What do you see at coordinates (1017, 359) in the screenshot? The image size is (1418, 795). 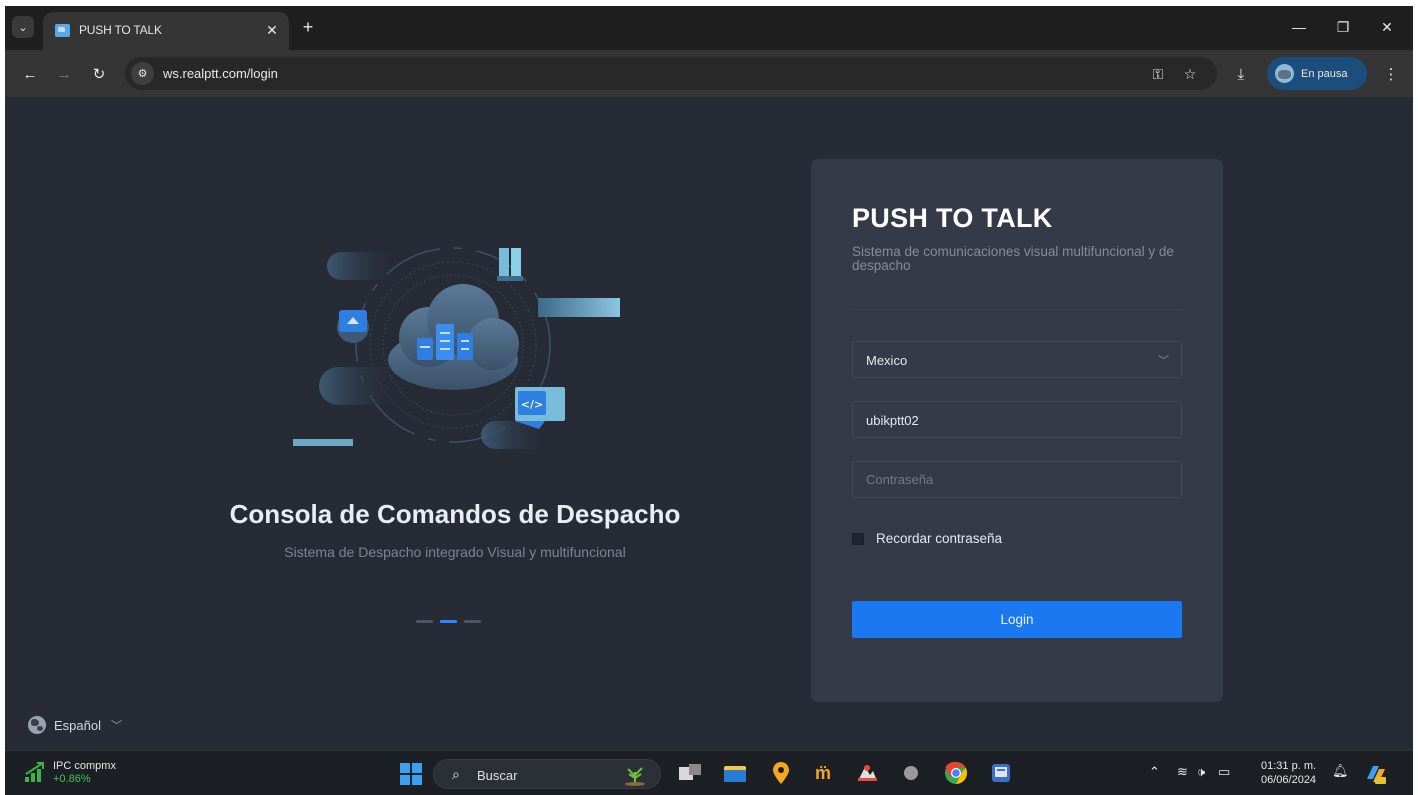 I see `region-select: Mexico ﹀` at bounding box center [1017, 359].